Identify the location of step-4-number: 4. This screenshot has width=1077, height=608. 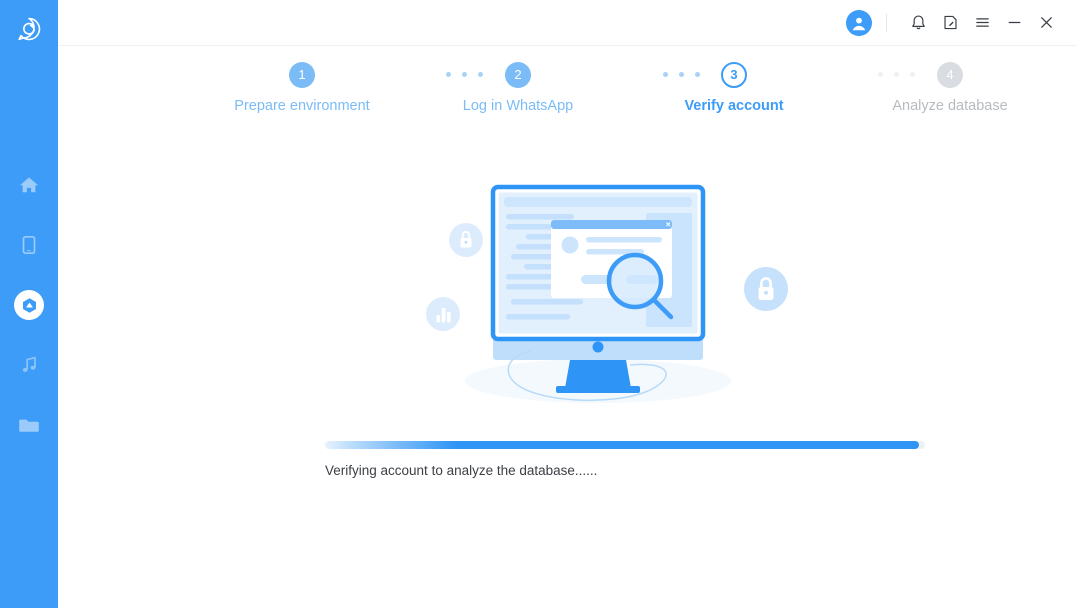
(950, 75).